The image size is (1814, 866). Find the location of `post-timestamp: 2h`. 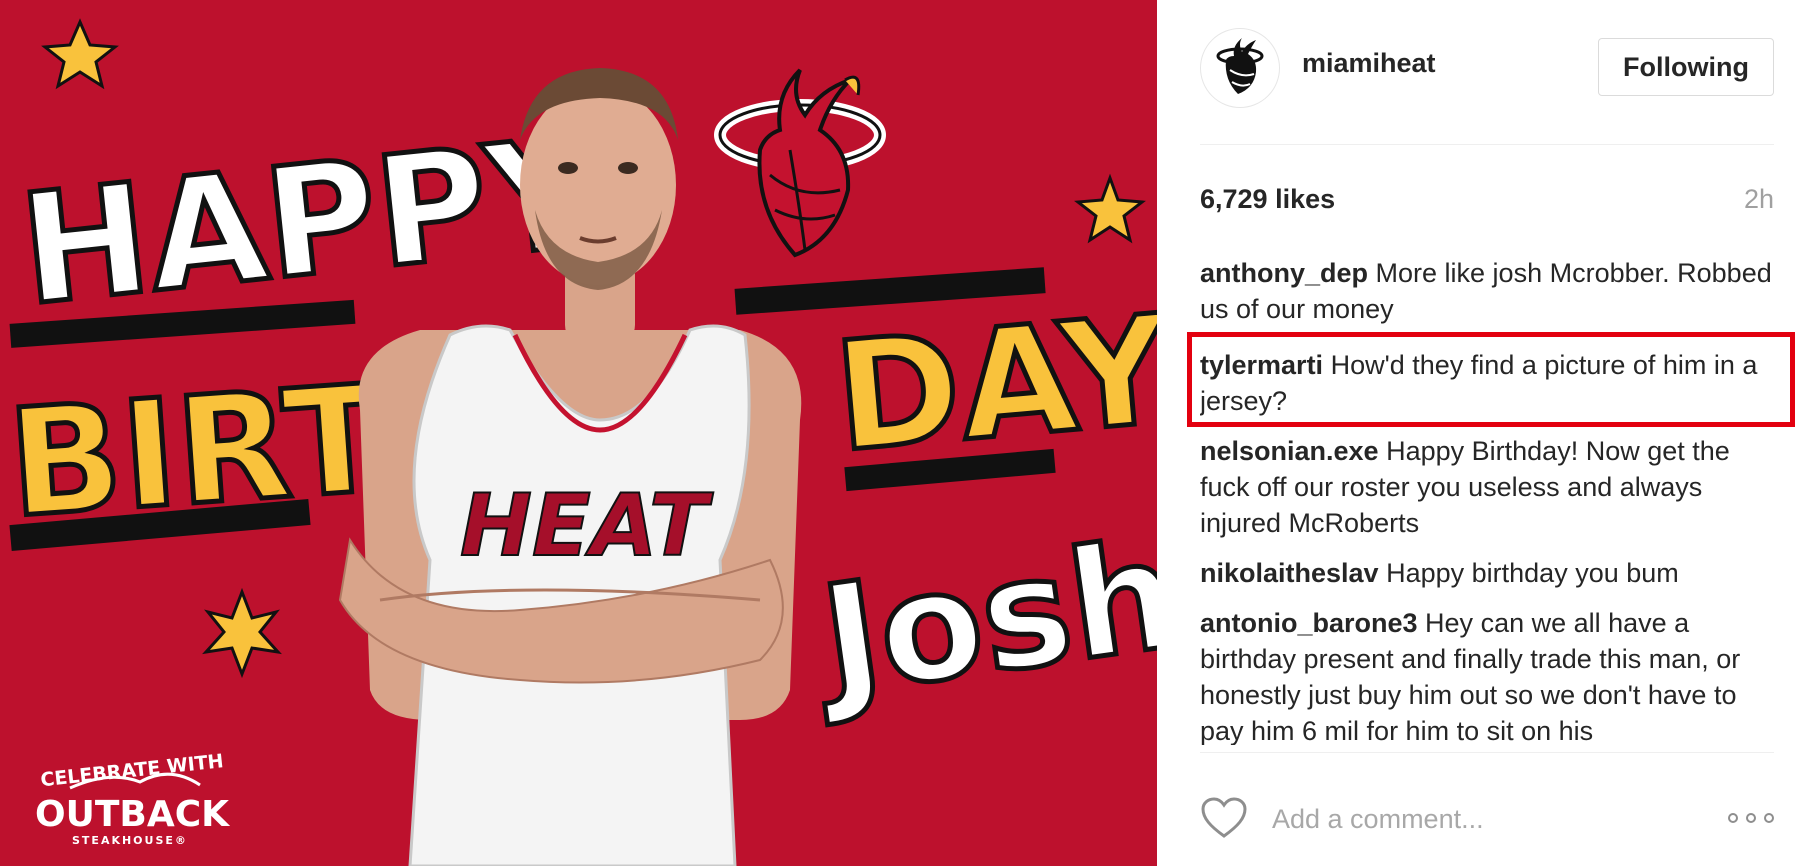

post-timestamp: 2h is located at coordinates (1759, 199).